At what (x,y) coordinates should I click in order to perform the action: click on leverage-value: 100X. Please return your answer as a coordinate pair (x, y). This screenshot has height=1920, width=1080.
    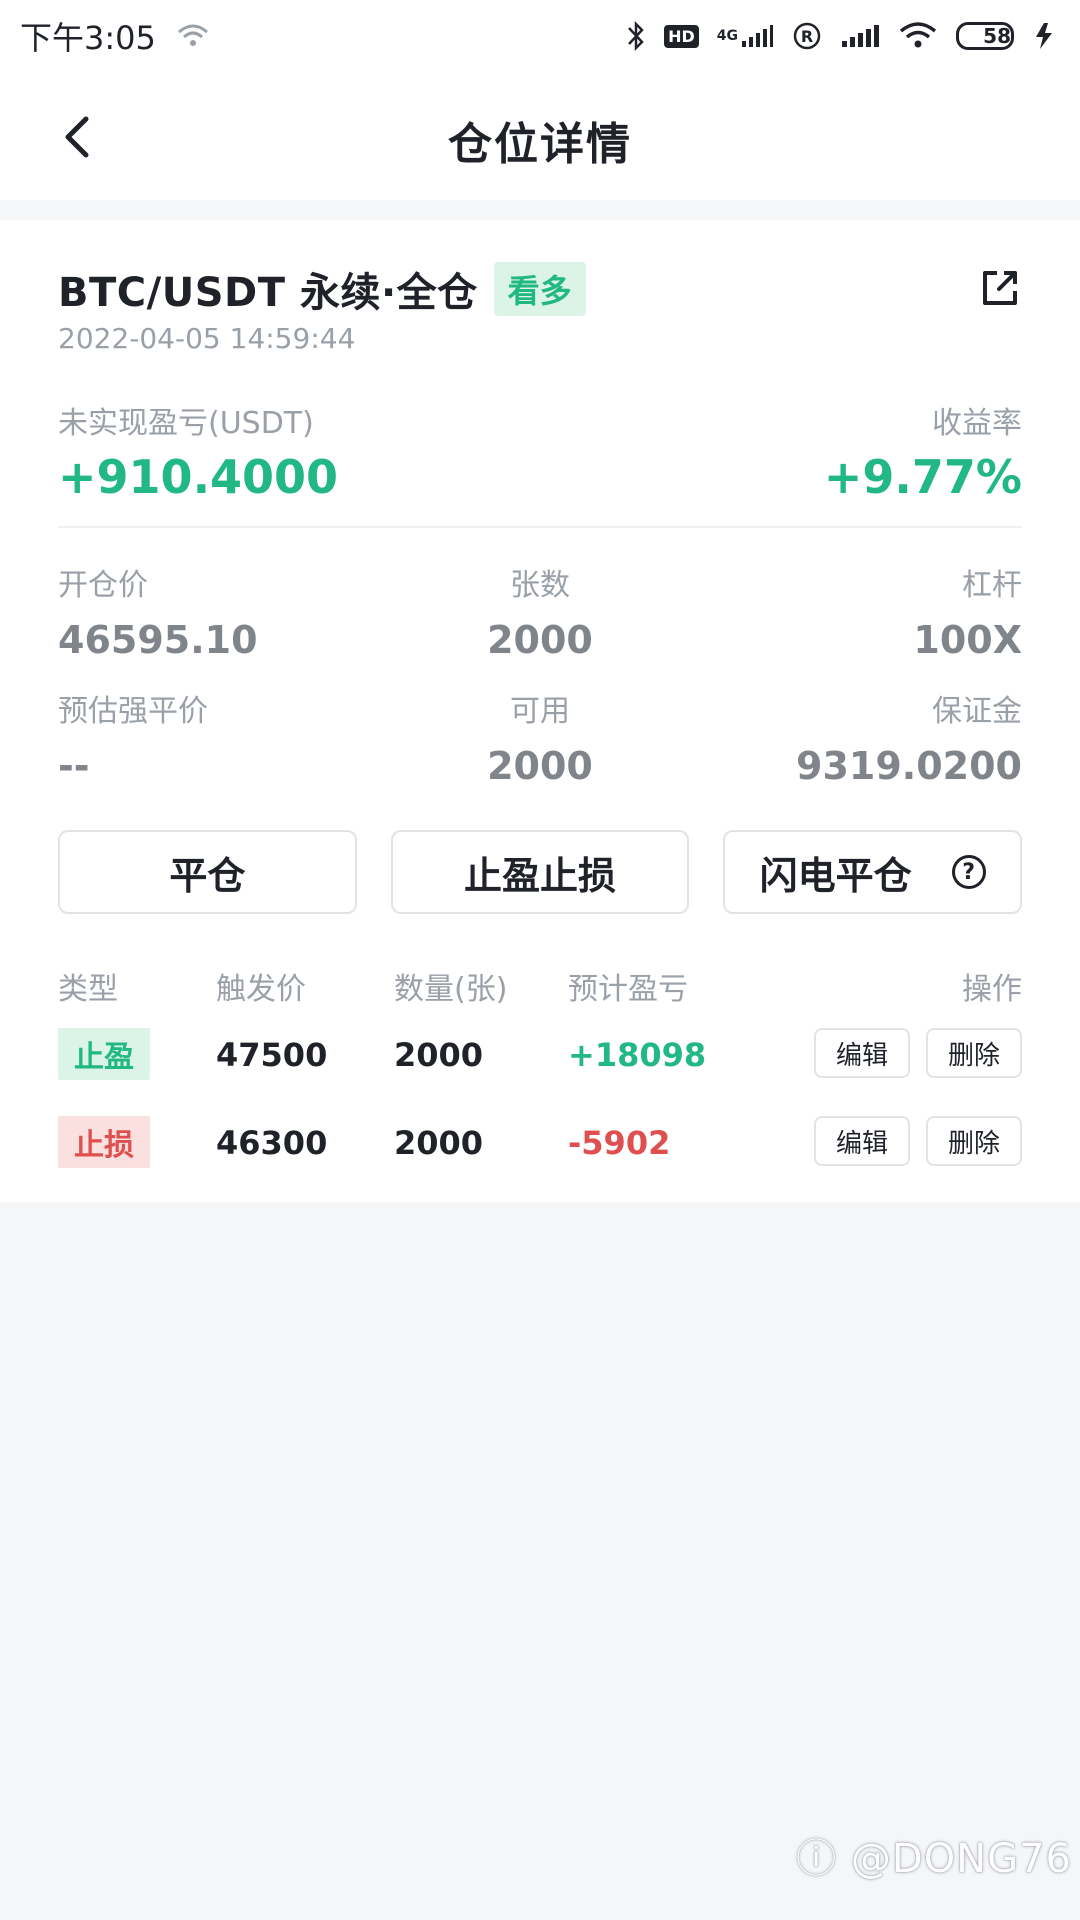
    Looking at the image, I should click on (967, 640).